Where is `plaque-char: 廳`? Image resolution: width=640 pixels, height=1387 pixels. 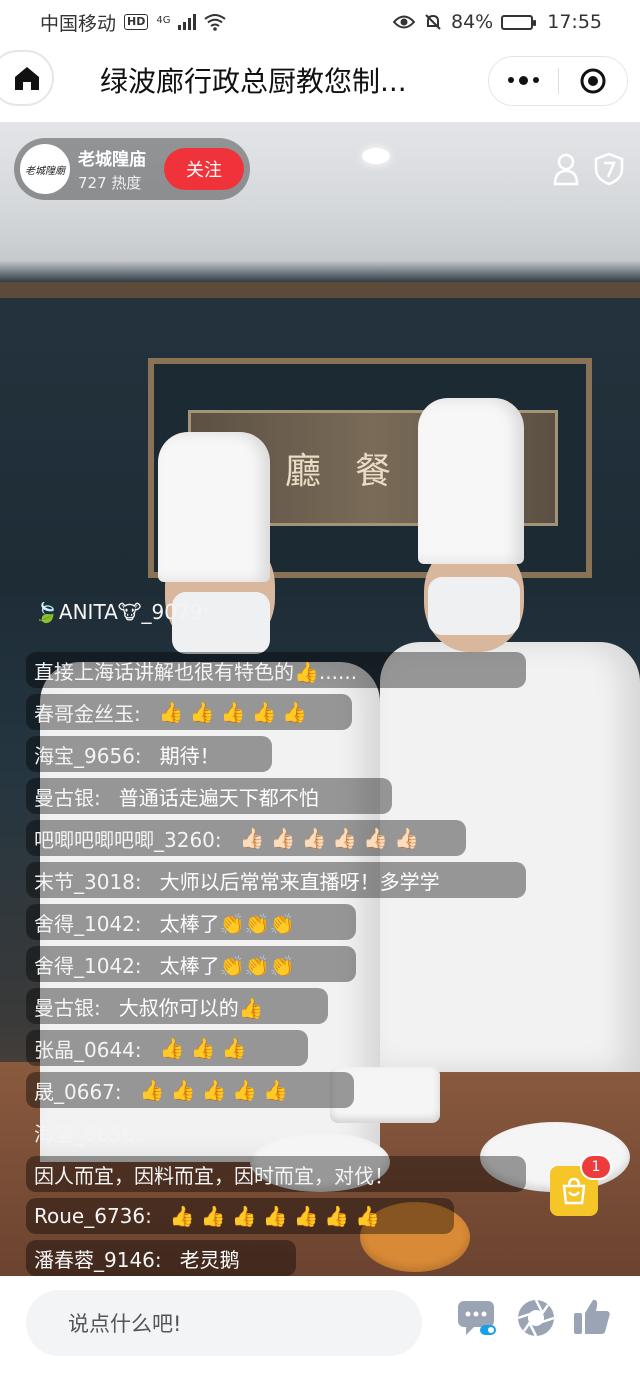
plaque-char: 廳 is located at coordinates (302, 471).